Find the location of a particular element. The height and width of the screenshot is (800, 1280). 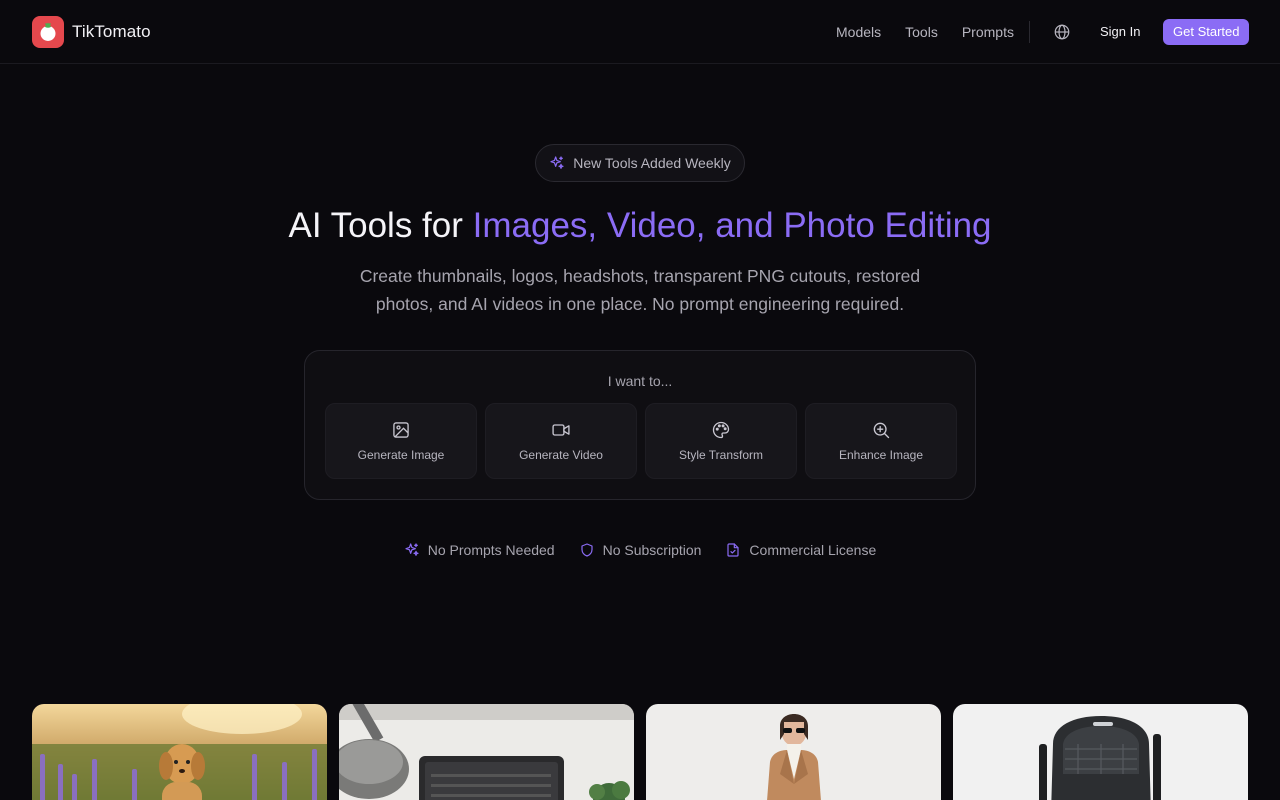

nav-prompts: Prompts is located at coordinates (988, 32).